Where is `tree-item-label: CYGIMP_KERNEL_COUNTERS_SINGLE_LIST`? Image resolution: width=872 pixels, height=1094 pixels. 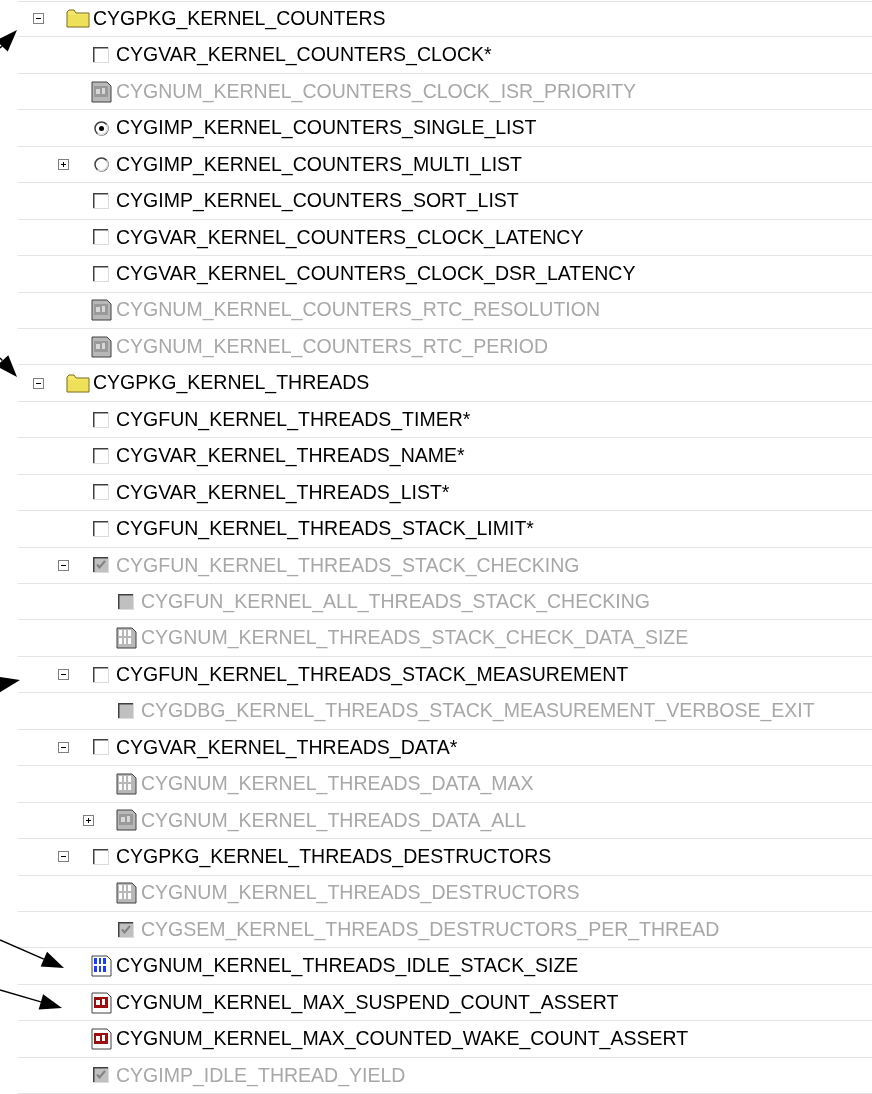 tree-item-label: CYGIMP_KERNEL_COUNTERS_SINGLE_LIST is located at coordinates (326, 128).